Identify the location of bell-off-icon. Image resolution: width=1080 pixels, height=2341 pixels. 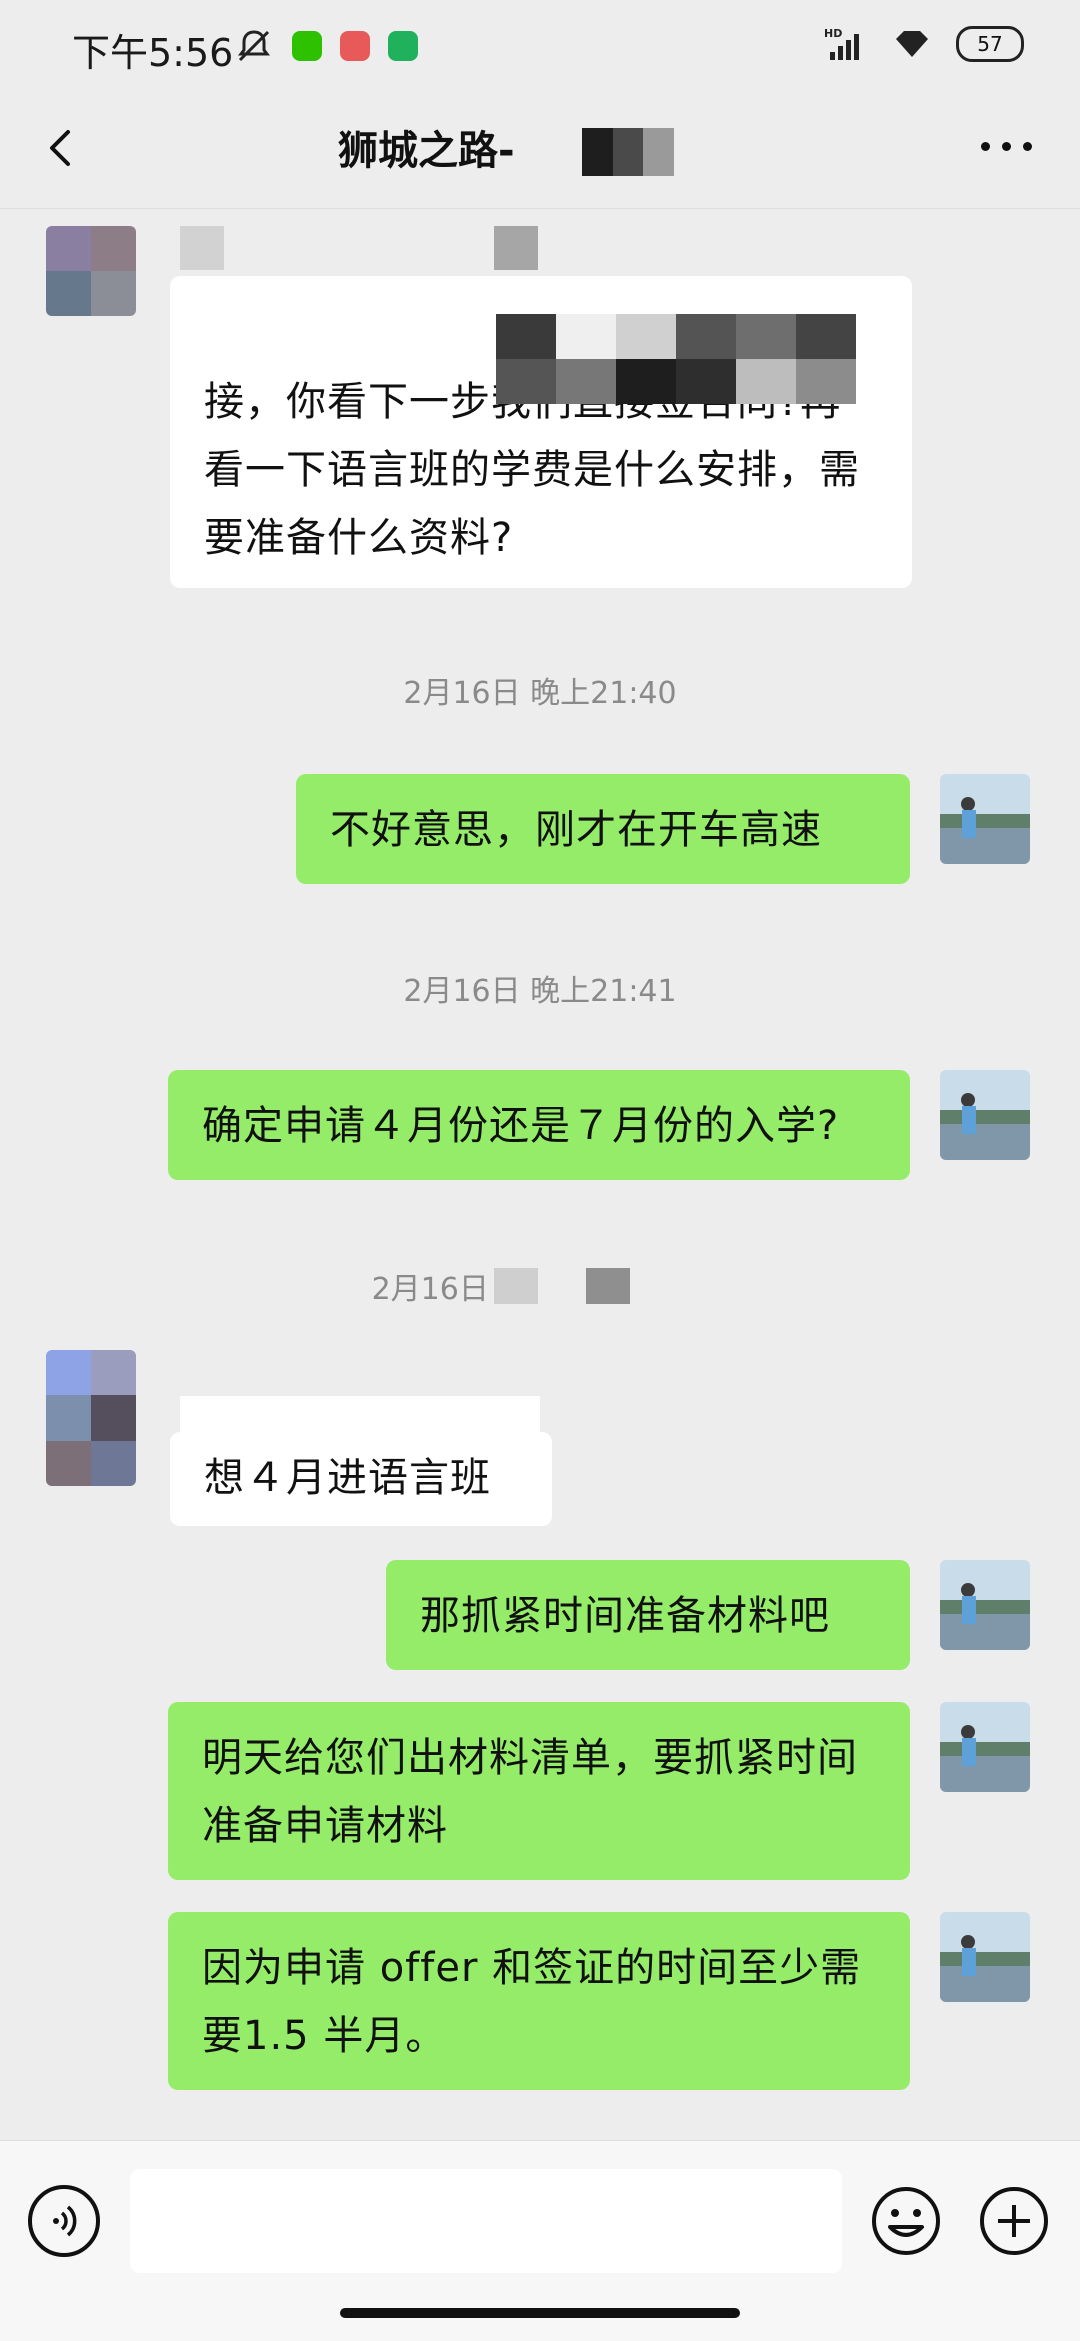
(254, 46).